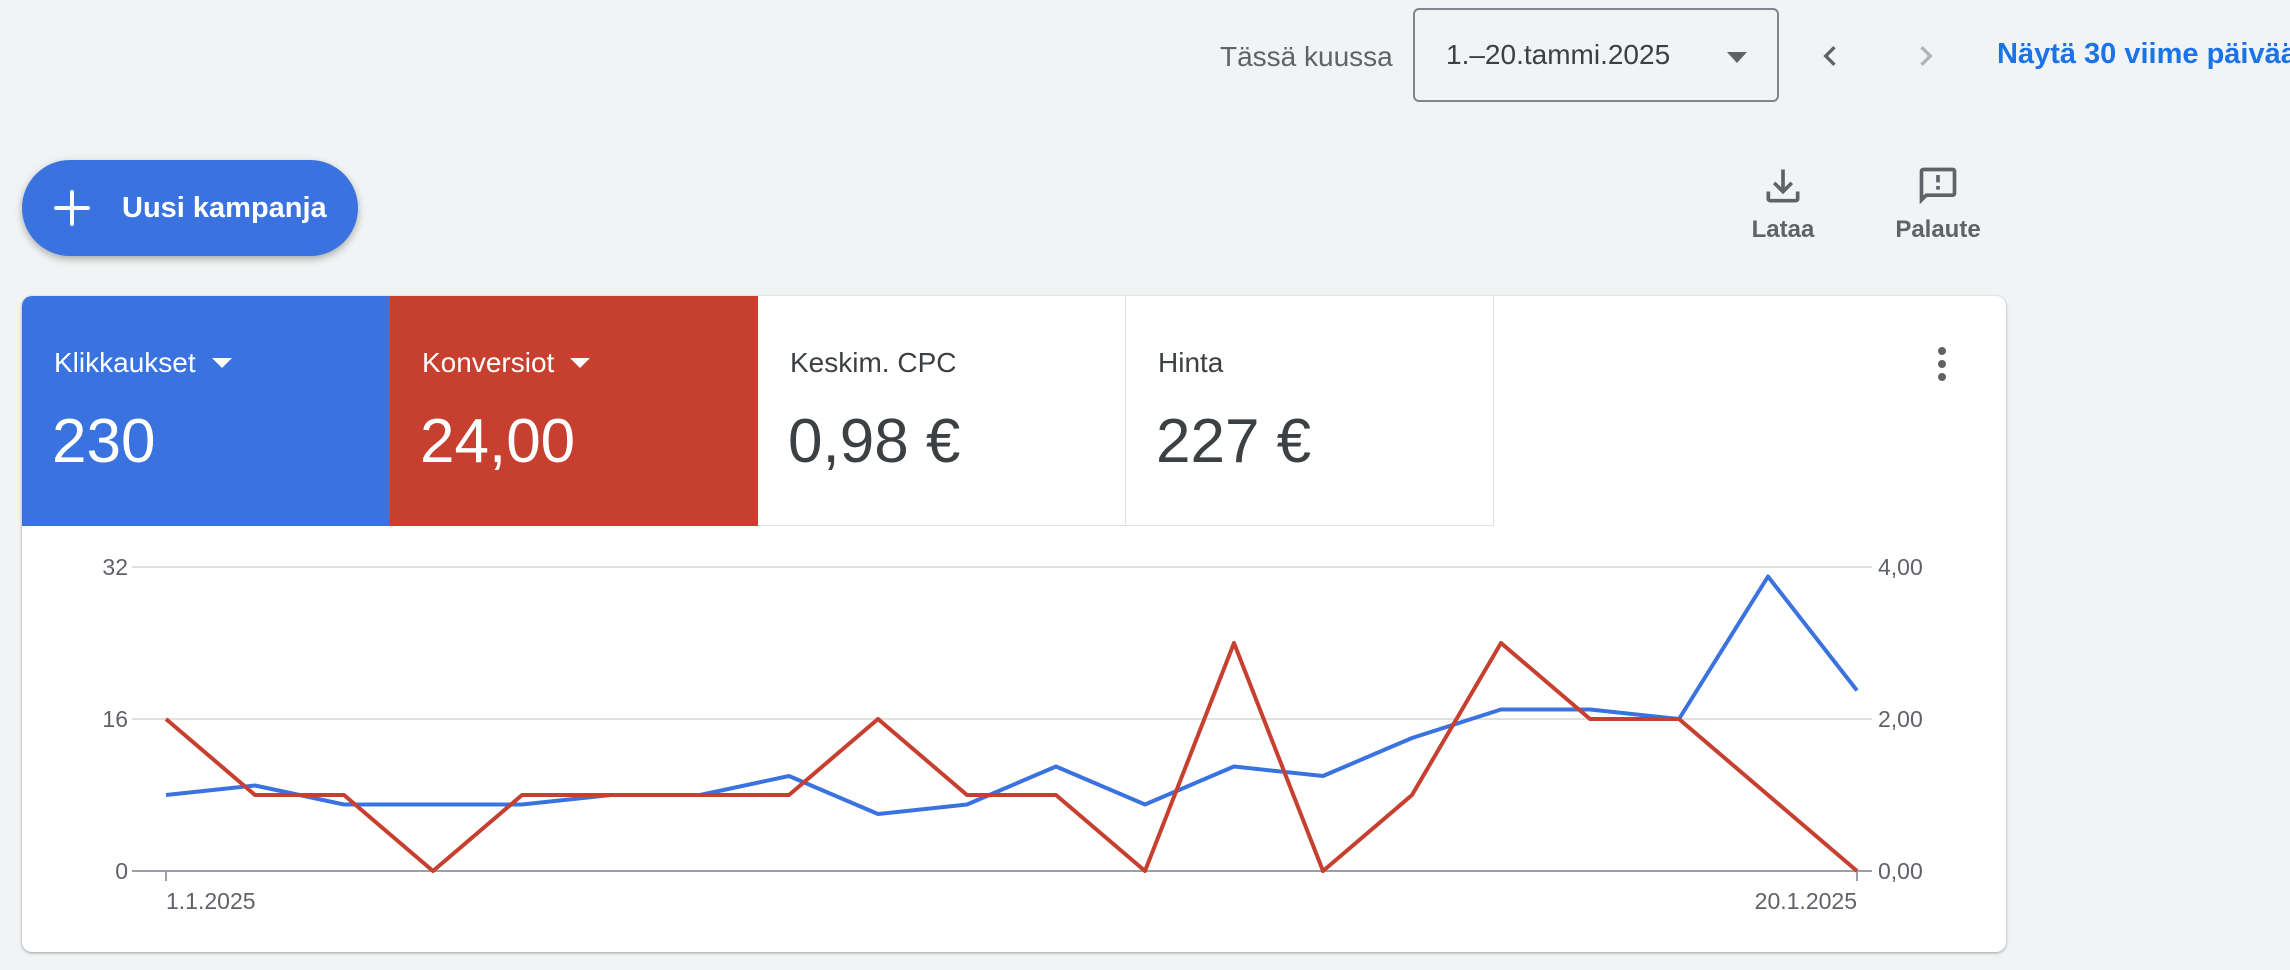 This screenshot has height=970, width=2290. What do you see at coordinates (1938, 186) in the screenshot?
I see `feedback-icon` at bounding box center [1938, 186].